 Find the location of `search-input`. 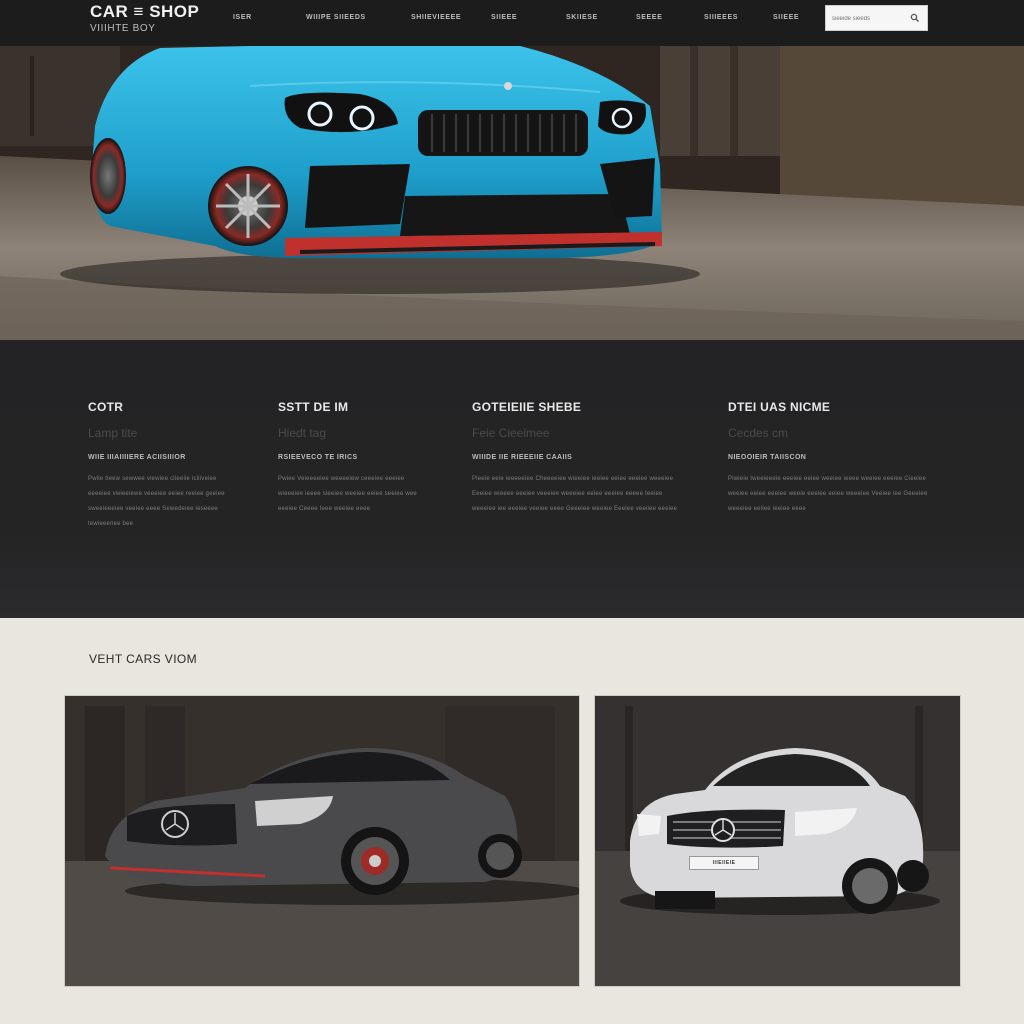

search-input is located at coordinates (870, 19).